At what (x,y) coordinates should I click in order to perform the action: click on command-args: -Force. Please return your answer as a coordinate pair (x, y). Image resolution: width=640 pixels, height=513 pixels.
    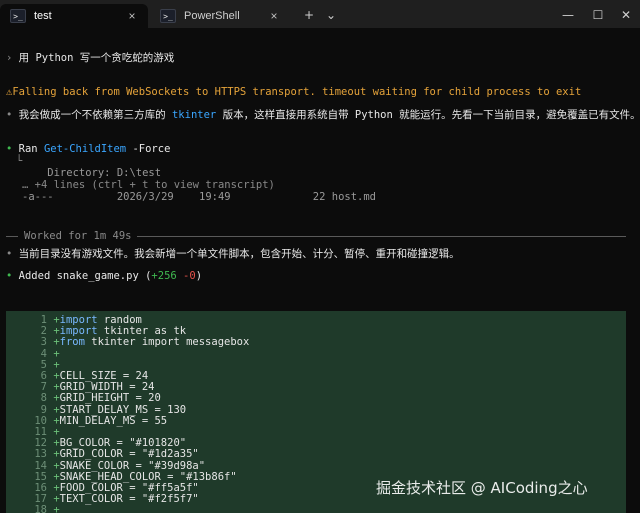
    Looking at the image, I should click on (148, 149).